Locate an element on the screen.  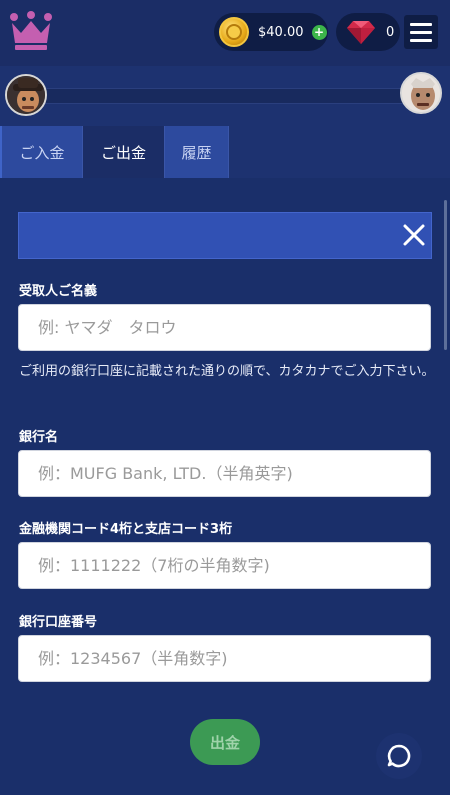
withdraw-submit-button: 出金 is located at coordinates (225, 742).